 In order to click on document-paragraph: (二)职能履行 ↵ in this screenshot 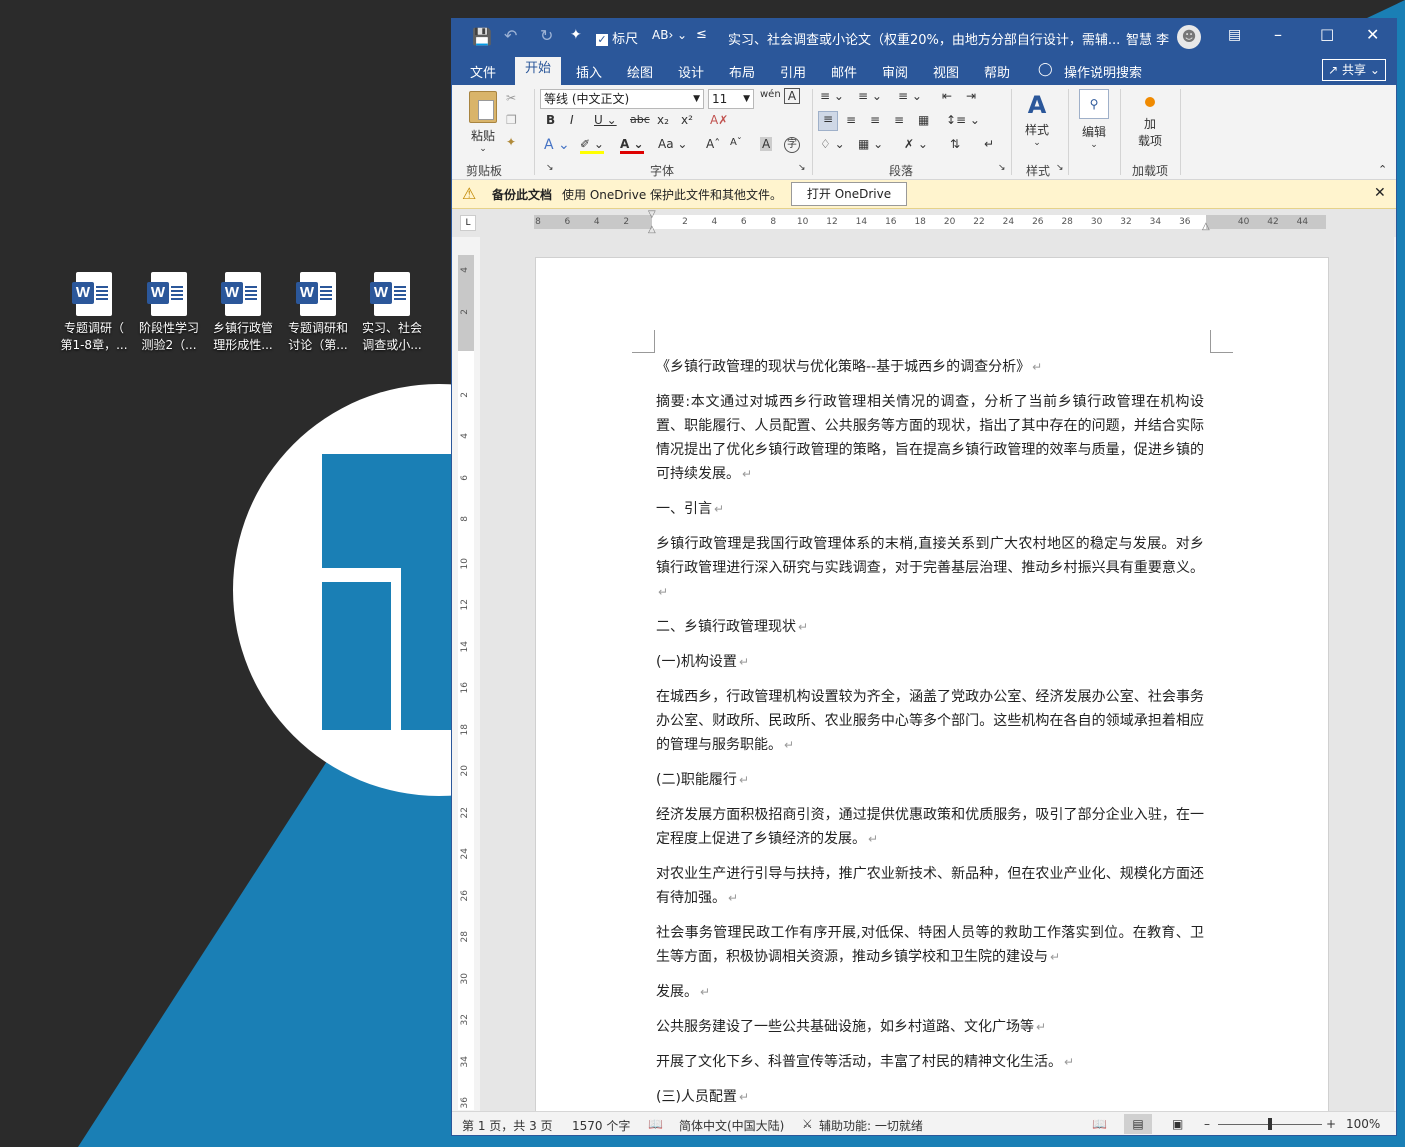, I will do `click(930, 780)`.